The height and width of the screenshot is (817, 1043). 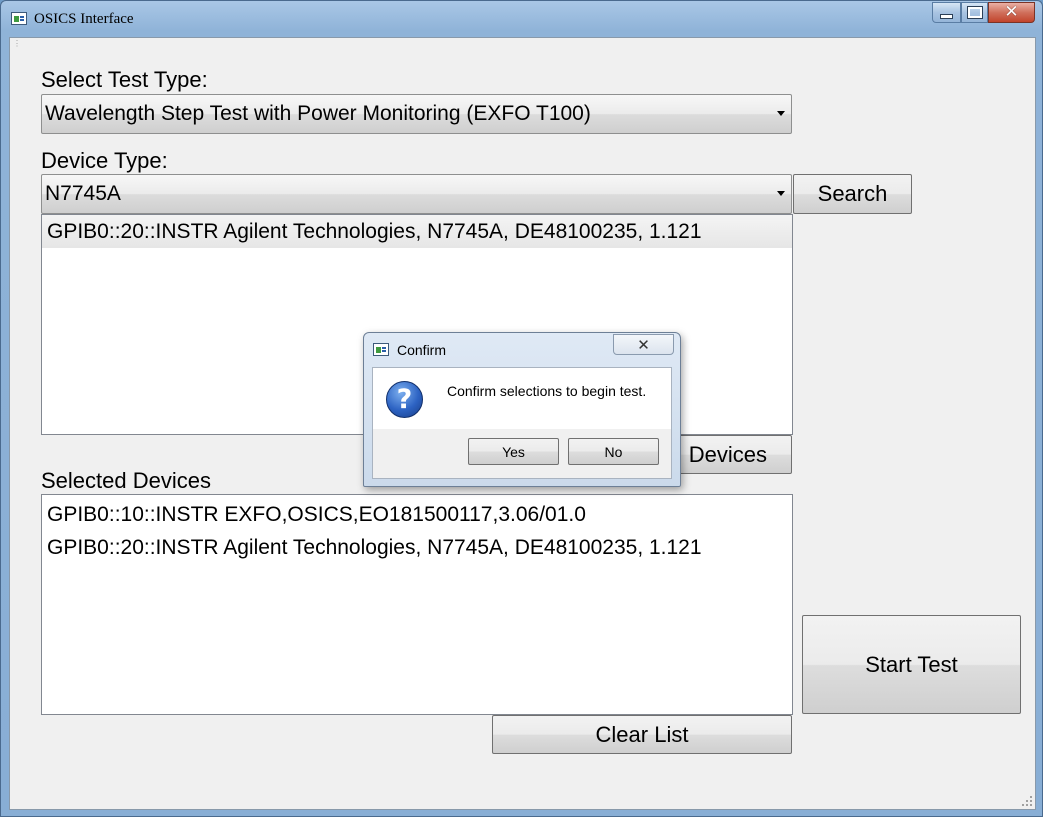 I want to click on device-type-select: N7745A, so click(x=416, y=194).